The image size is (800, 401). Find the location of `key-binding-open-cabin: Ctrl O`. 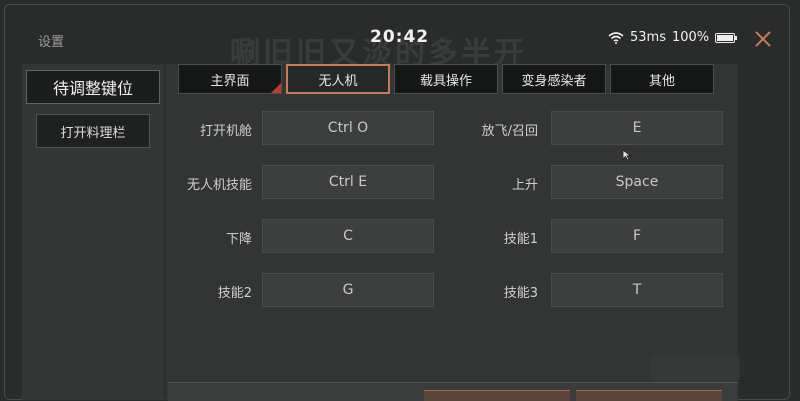

key-binding-open-cabin: Ctrl O is located at coordinates (348, 128).